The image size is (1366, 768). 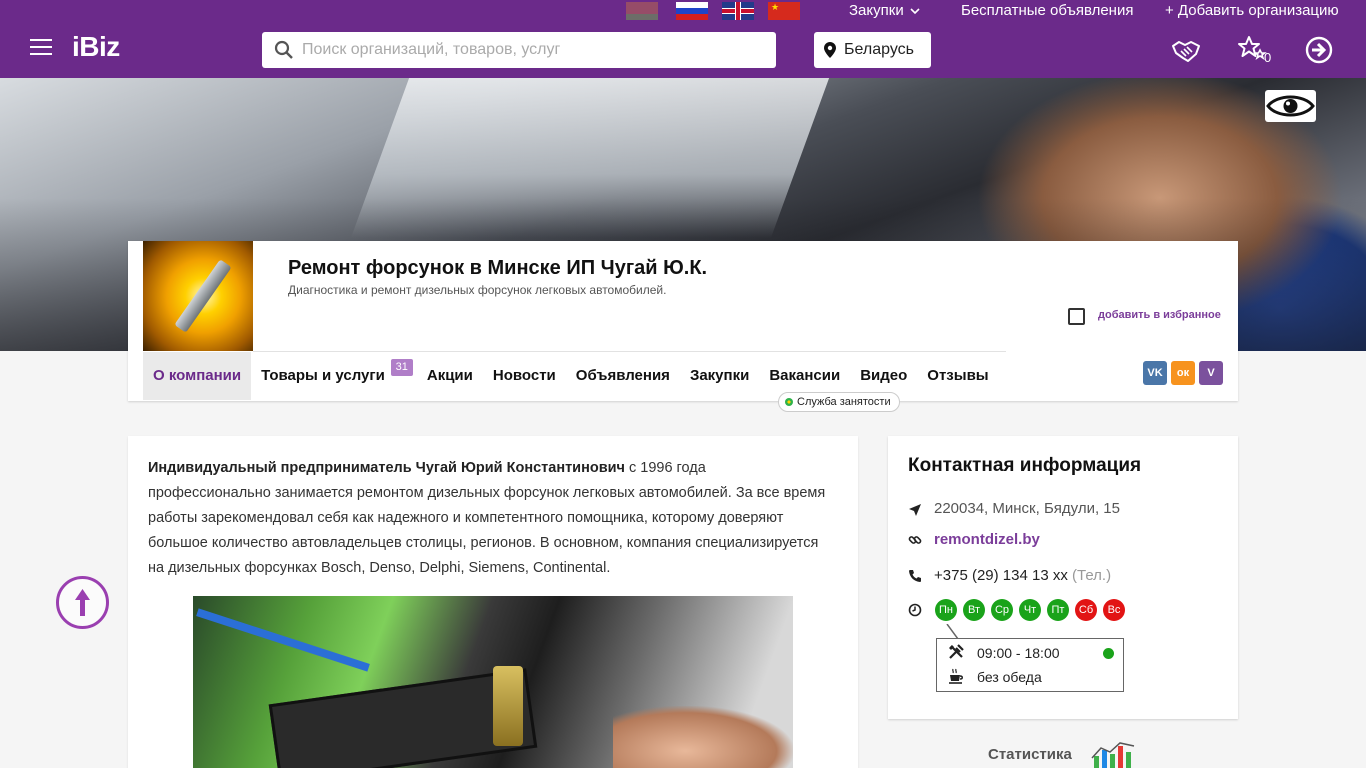 What do you see at coordinates (719, 376) in the screenshot?
I see `tab-procurement: Закупки` at bounding box center [719, 376].